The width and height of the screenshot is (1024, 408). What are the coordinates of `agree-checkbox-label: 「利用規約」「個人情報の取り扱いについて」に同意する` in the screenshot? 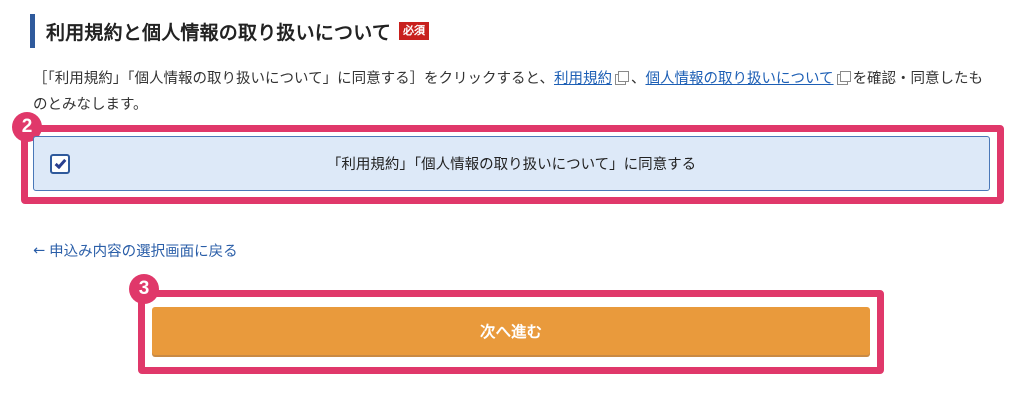 It's located at (511, 165).